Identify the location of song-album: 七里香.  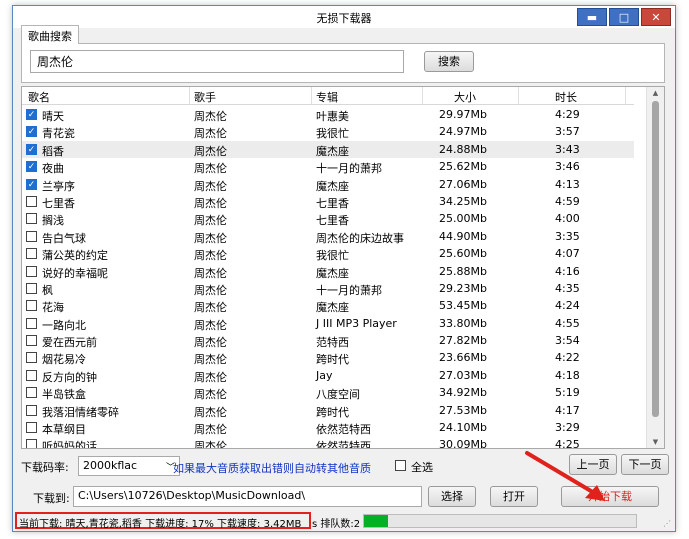
(332, 221).